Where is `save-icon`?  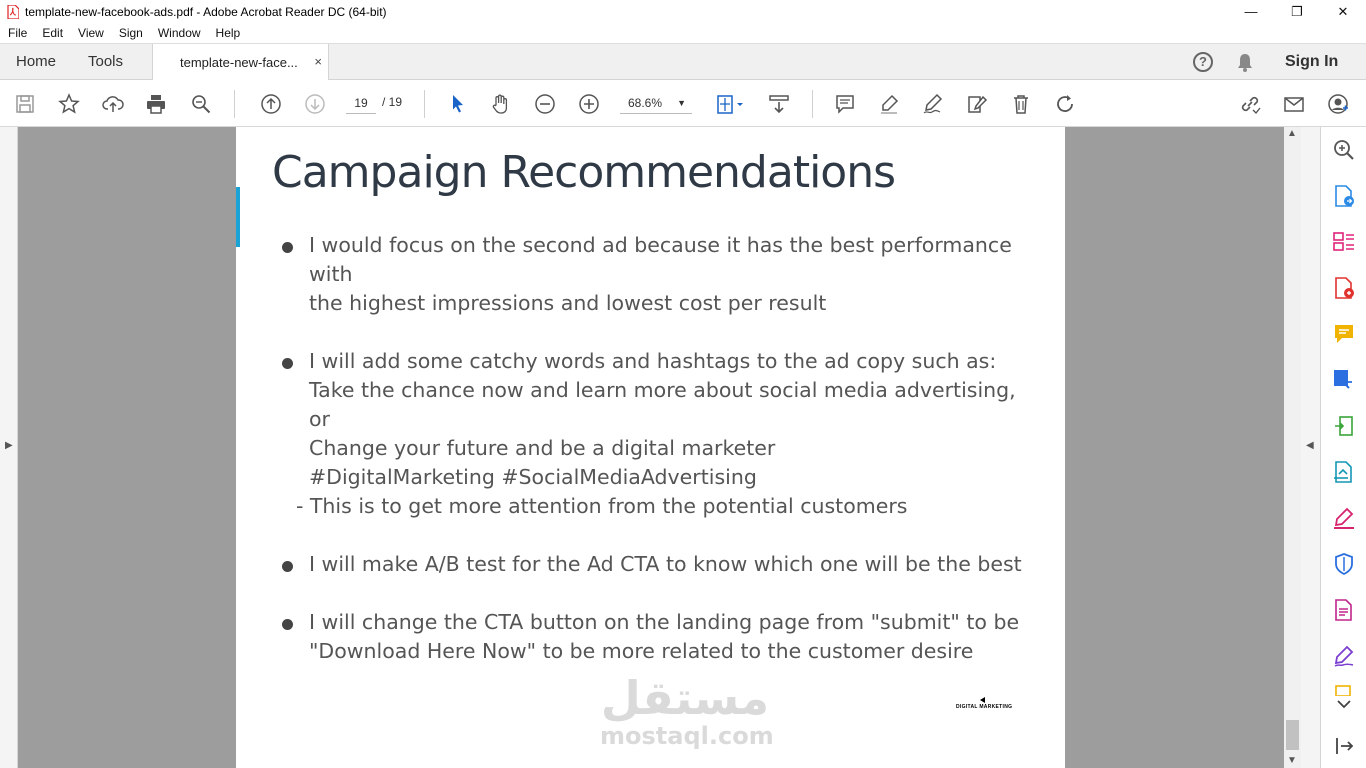 save-icon is located at coordinates (25, 104).